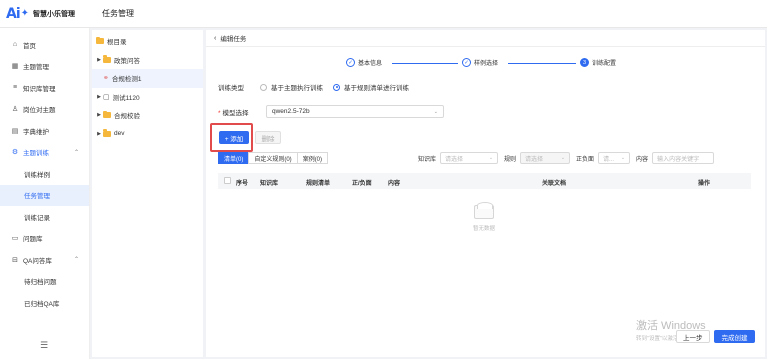 Image resolution: width=767 pixels, height=359 pixels. I want to click on add-button: + 添加, so click(234, 137).